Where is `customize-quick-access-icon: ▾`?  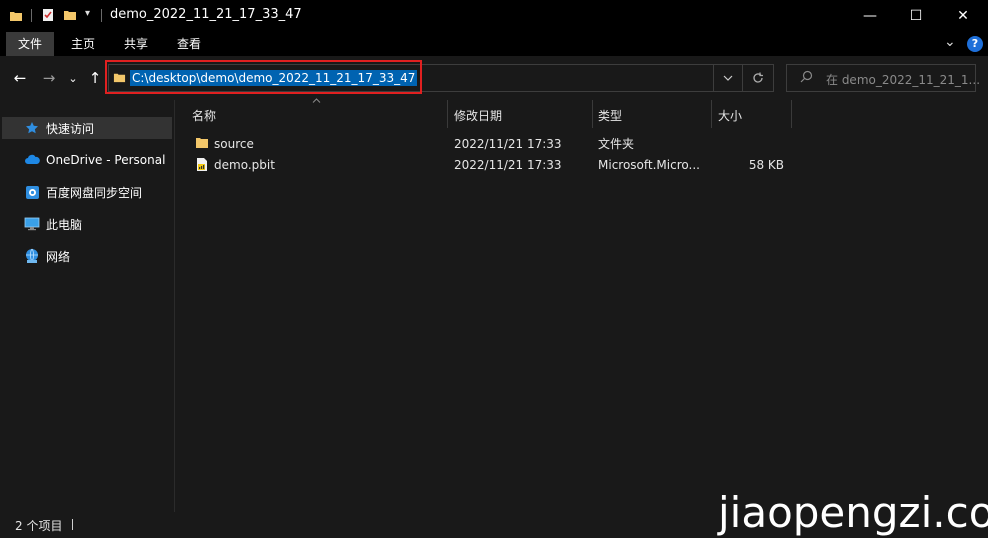 customize-quick-access-icon: ▾ is located at coordinates (87, 13).